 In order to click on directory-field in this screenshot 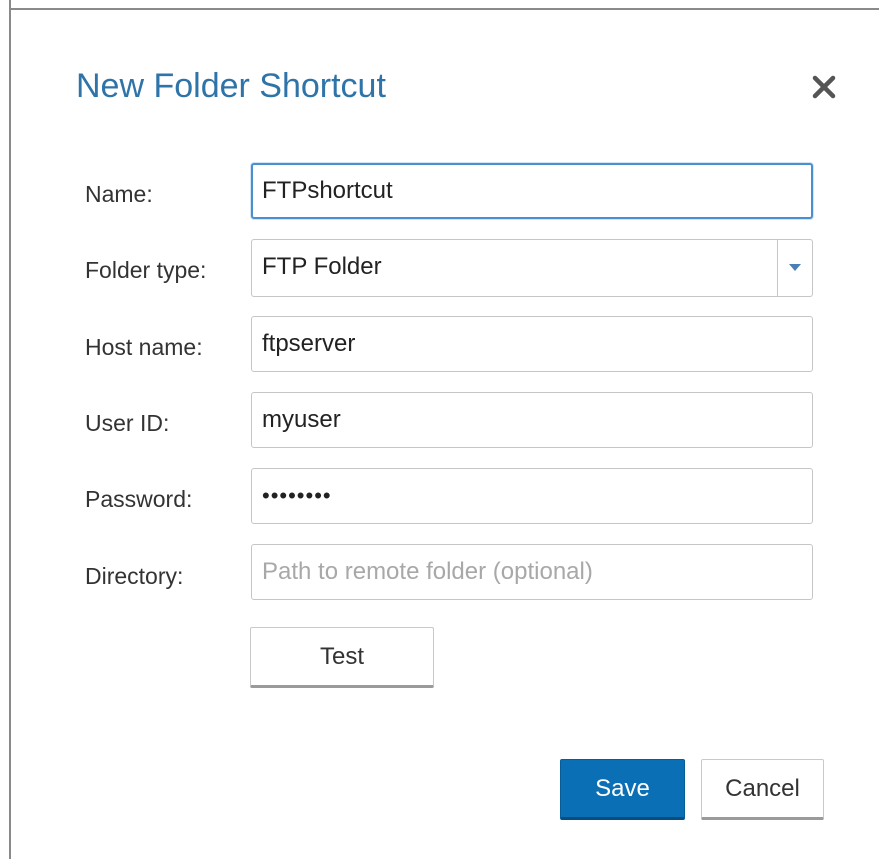, I will do `click(532, 572)`.